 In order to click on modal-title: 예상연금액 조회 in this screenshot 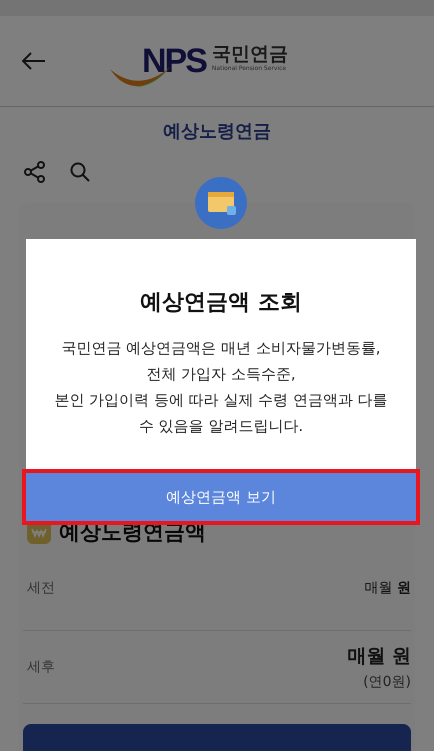, I will do `click(221, 303)`.